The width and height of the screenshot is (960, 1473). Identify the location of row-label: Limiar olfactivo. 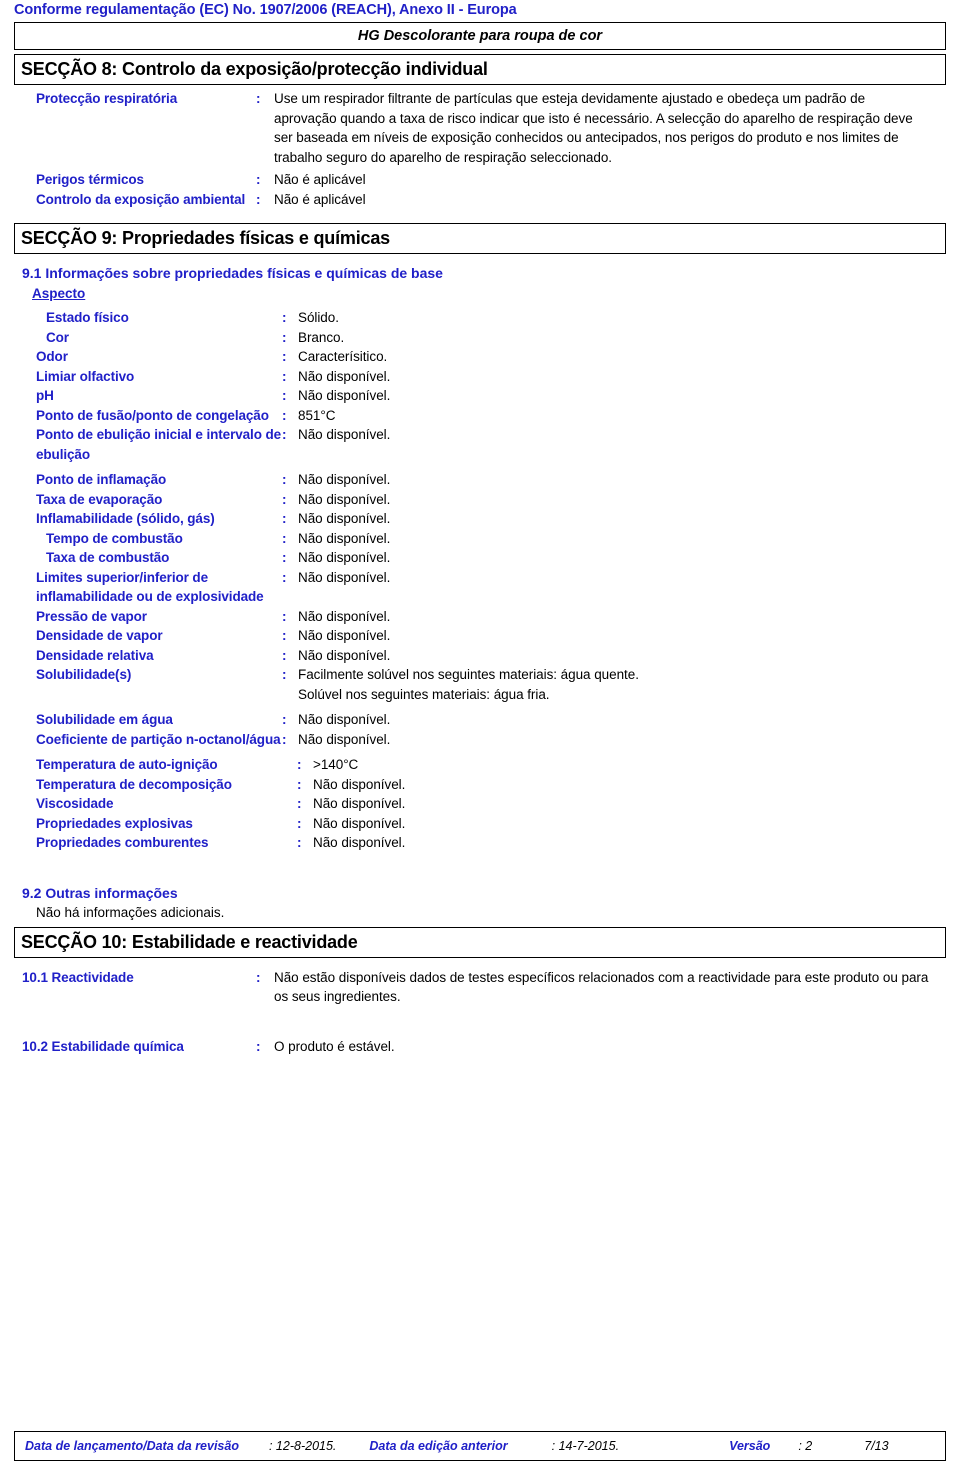
(85, 376).